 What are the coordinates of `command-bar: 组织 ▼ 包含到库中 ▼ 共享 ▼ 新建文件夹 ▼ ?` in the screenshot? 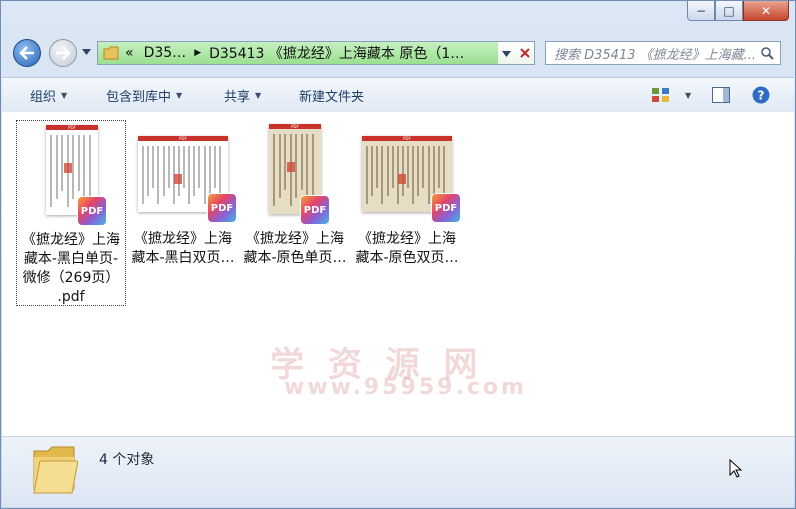 It's located at (398, 95).